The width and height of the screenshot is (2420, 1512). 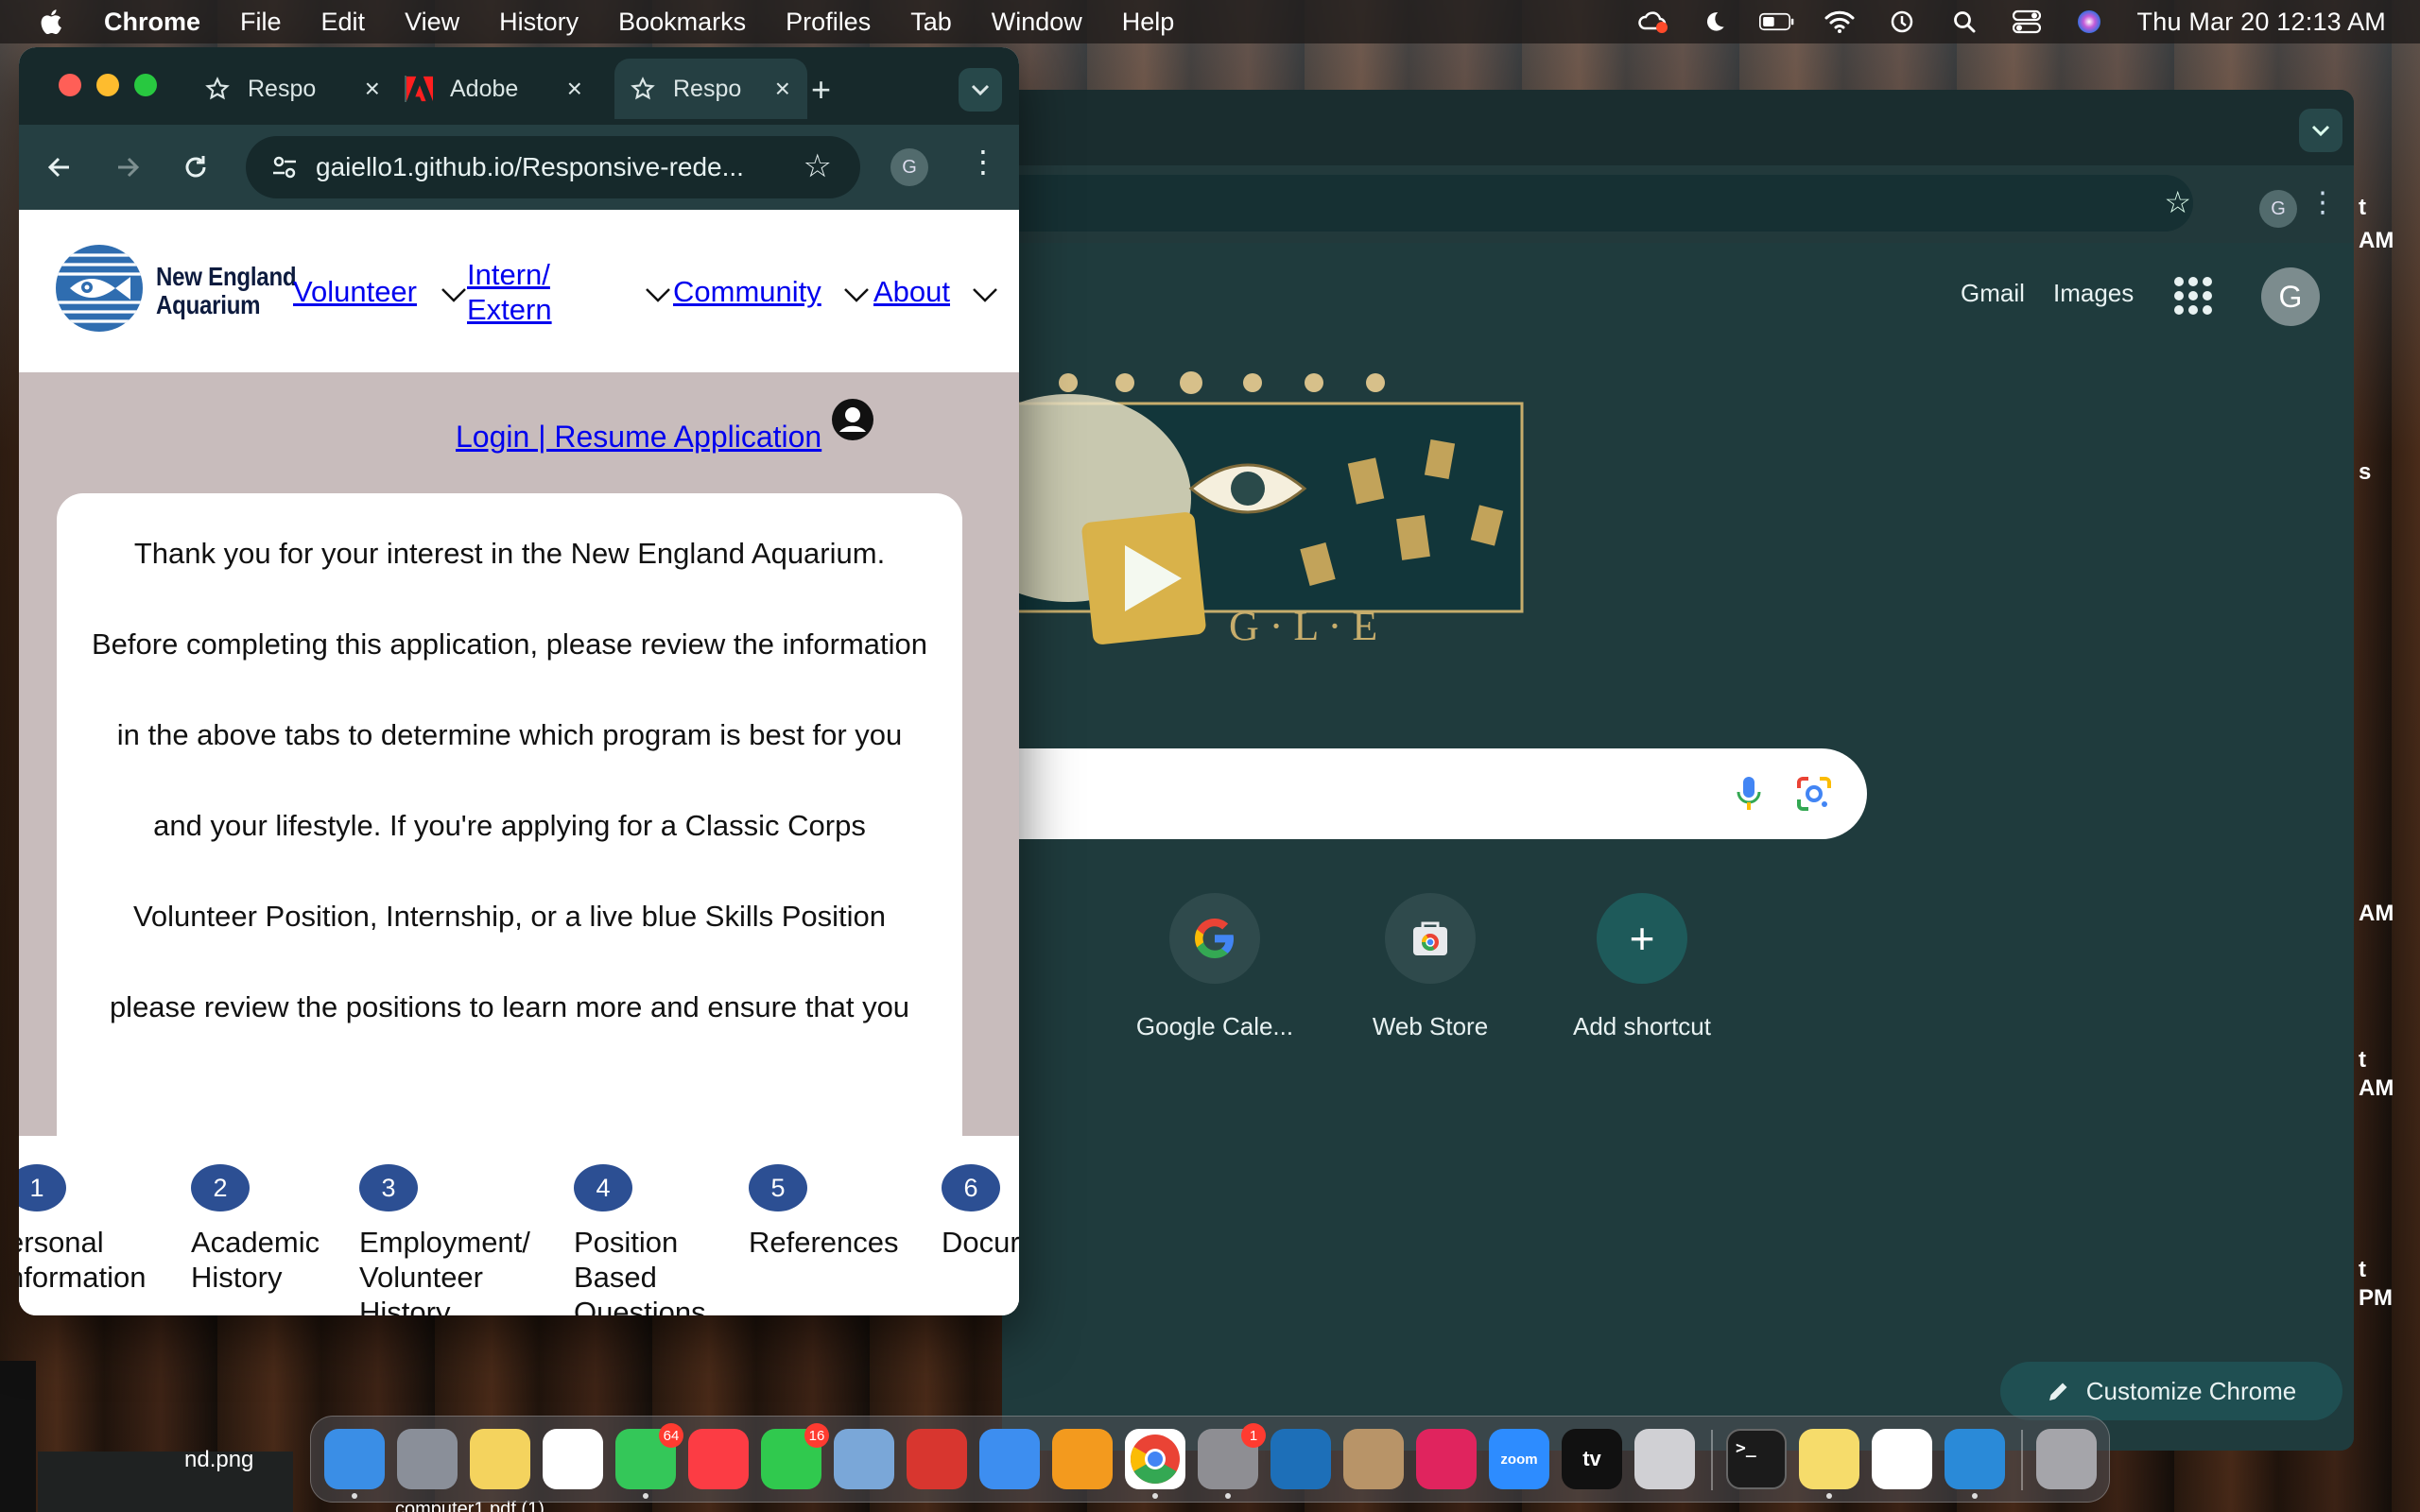 What do you see at coordinates (2066, 1459) in the screenshot?
I see `dock-trash-icon` at bounding box center [2066, 1459].